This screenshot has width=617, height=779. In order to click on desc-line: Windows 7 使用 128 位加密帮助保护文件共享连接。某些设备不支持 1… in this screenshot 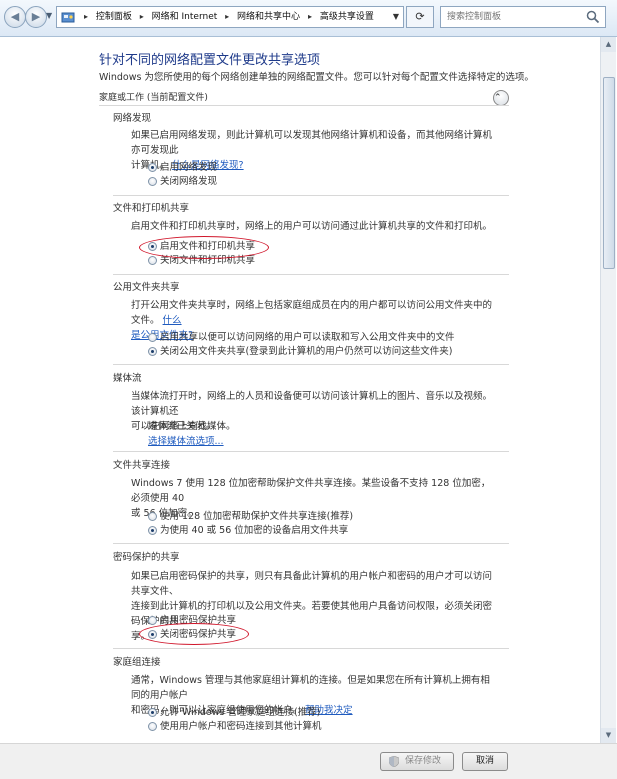, I will do `click(311, 491)`.